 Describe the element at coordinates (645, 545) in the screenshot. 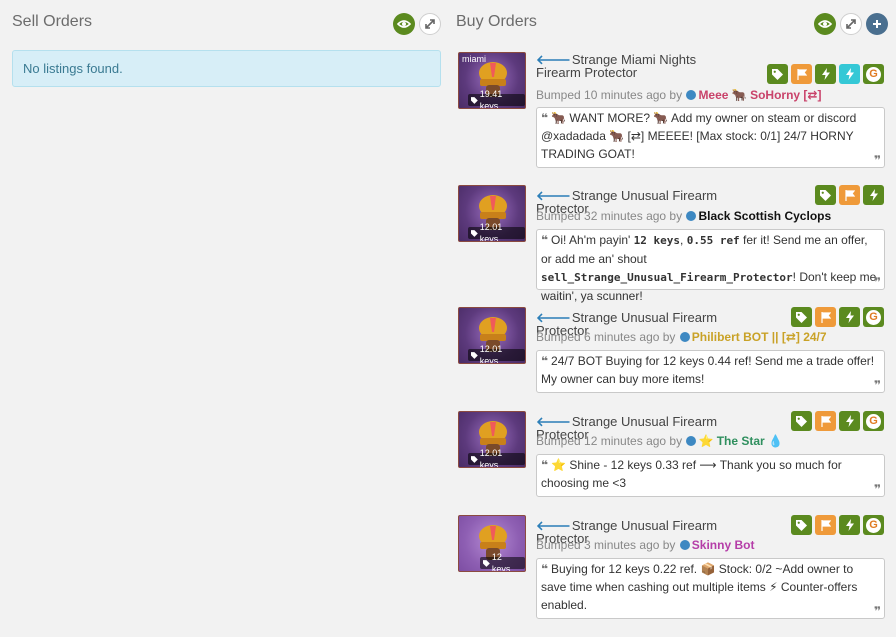

I see `bumped-info: Bumped 3 minutes ago by Skinny Bot` at that location.